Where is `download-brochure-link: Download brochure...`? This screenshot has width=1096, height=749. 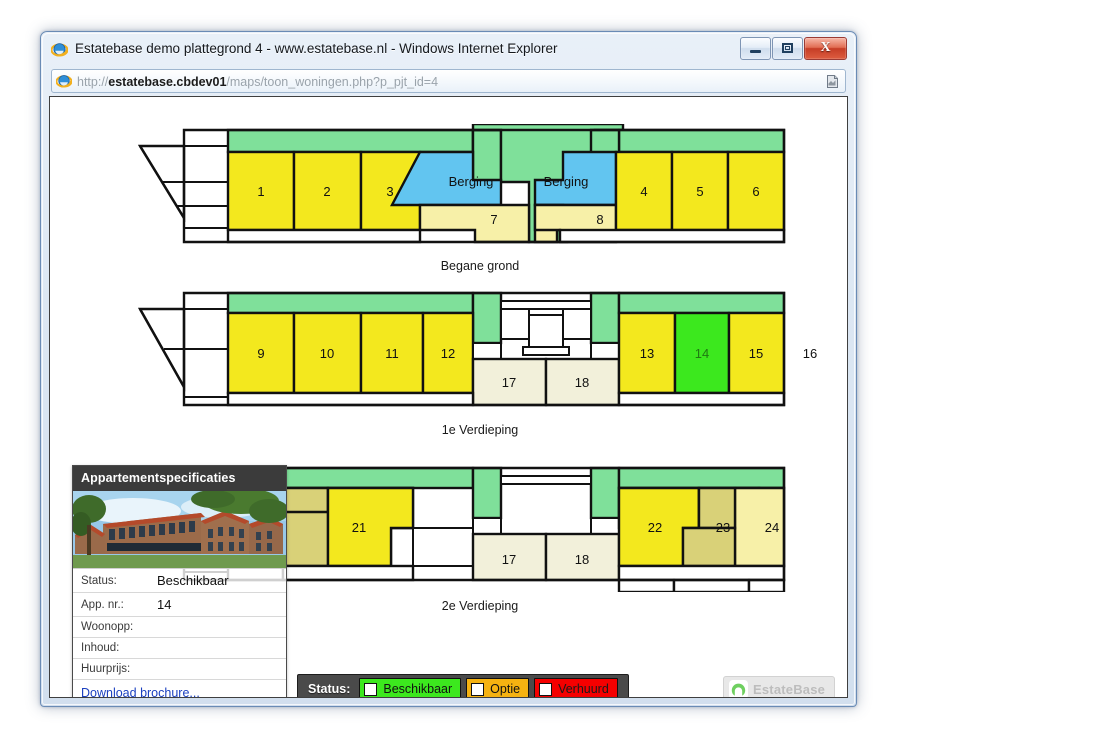
download-brochure-link: Download brochure... is located at coordinates (179, 688).